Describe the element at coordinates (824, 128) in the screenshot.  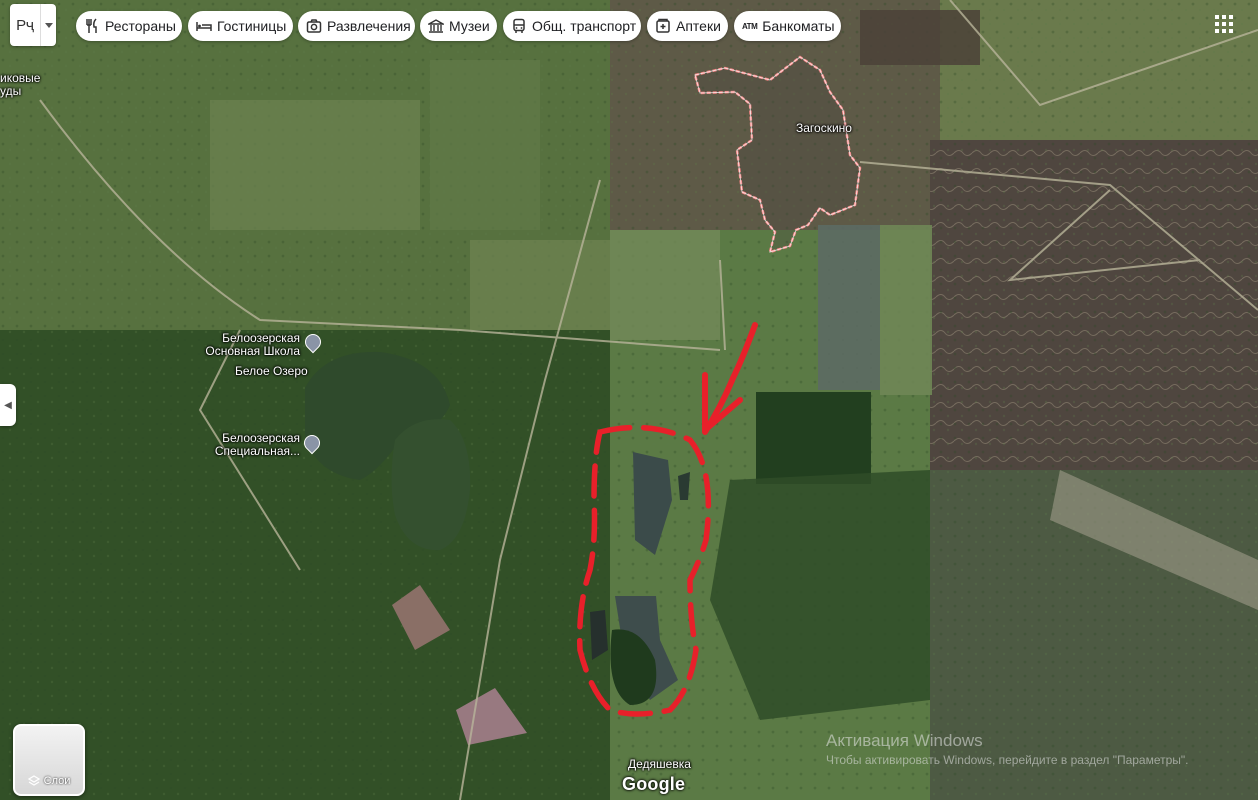
I see `place-label-zagoskino: Загоскино` at that location.